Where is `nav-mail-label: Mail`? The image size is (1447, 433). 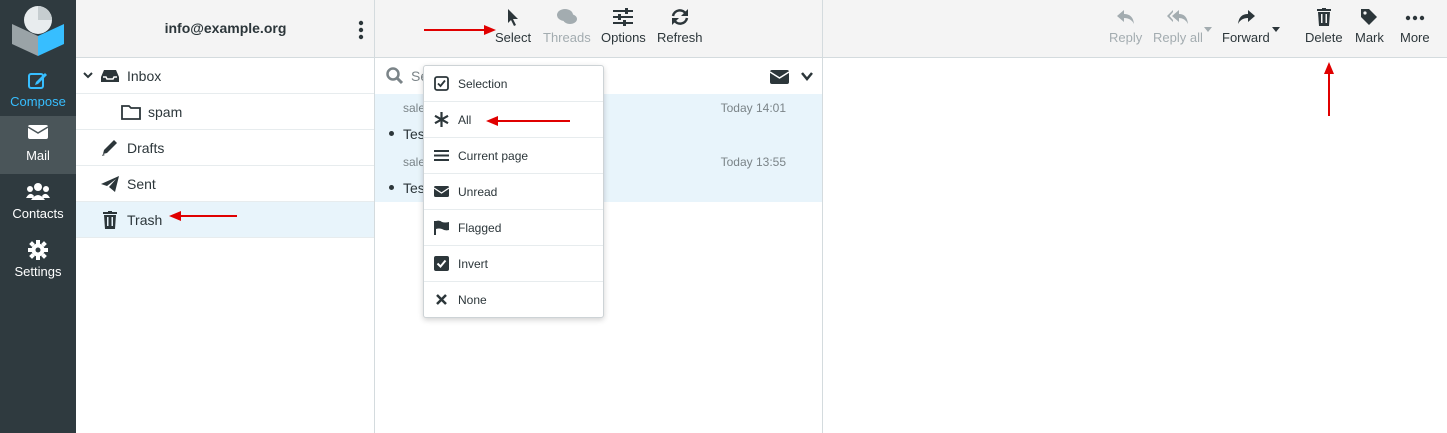
nav-mail-label: Mail is located at coordinates (38, 155).